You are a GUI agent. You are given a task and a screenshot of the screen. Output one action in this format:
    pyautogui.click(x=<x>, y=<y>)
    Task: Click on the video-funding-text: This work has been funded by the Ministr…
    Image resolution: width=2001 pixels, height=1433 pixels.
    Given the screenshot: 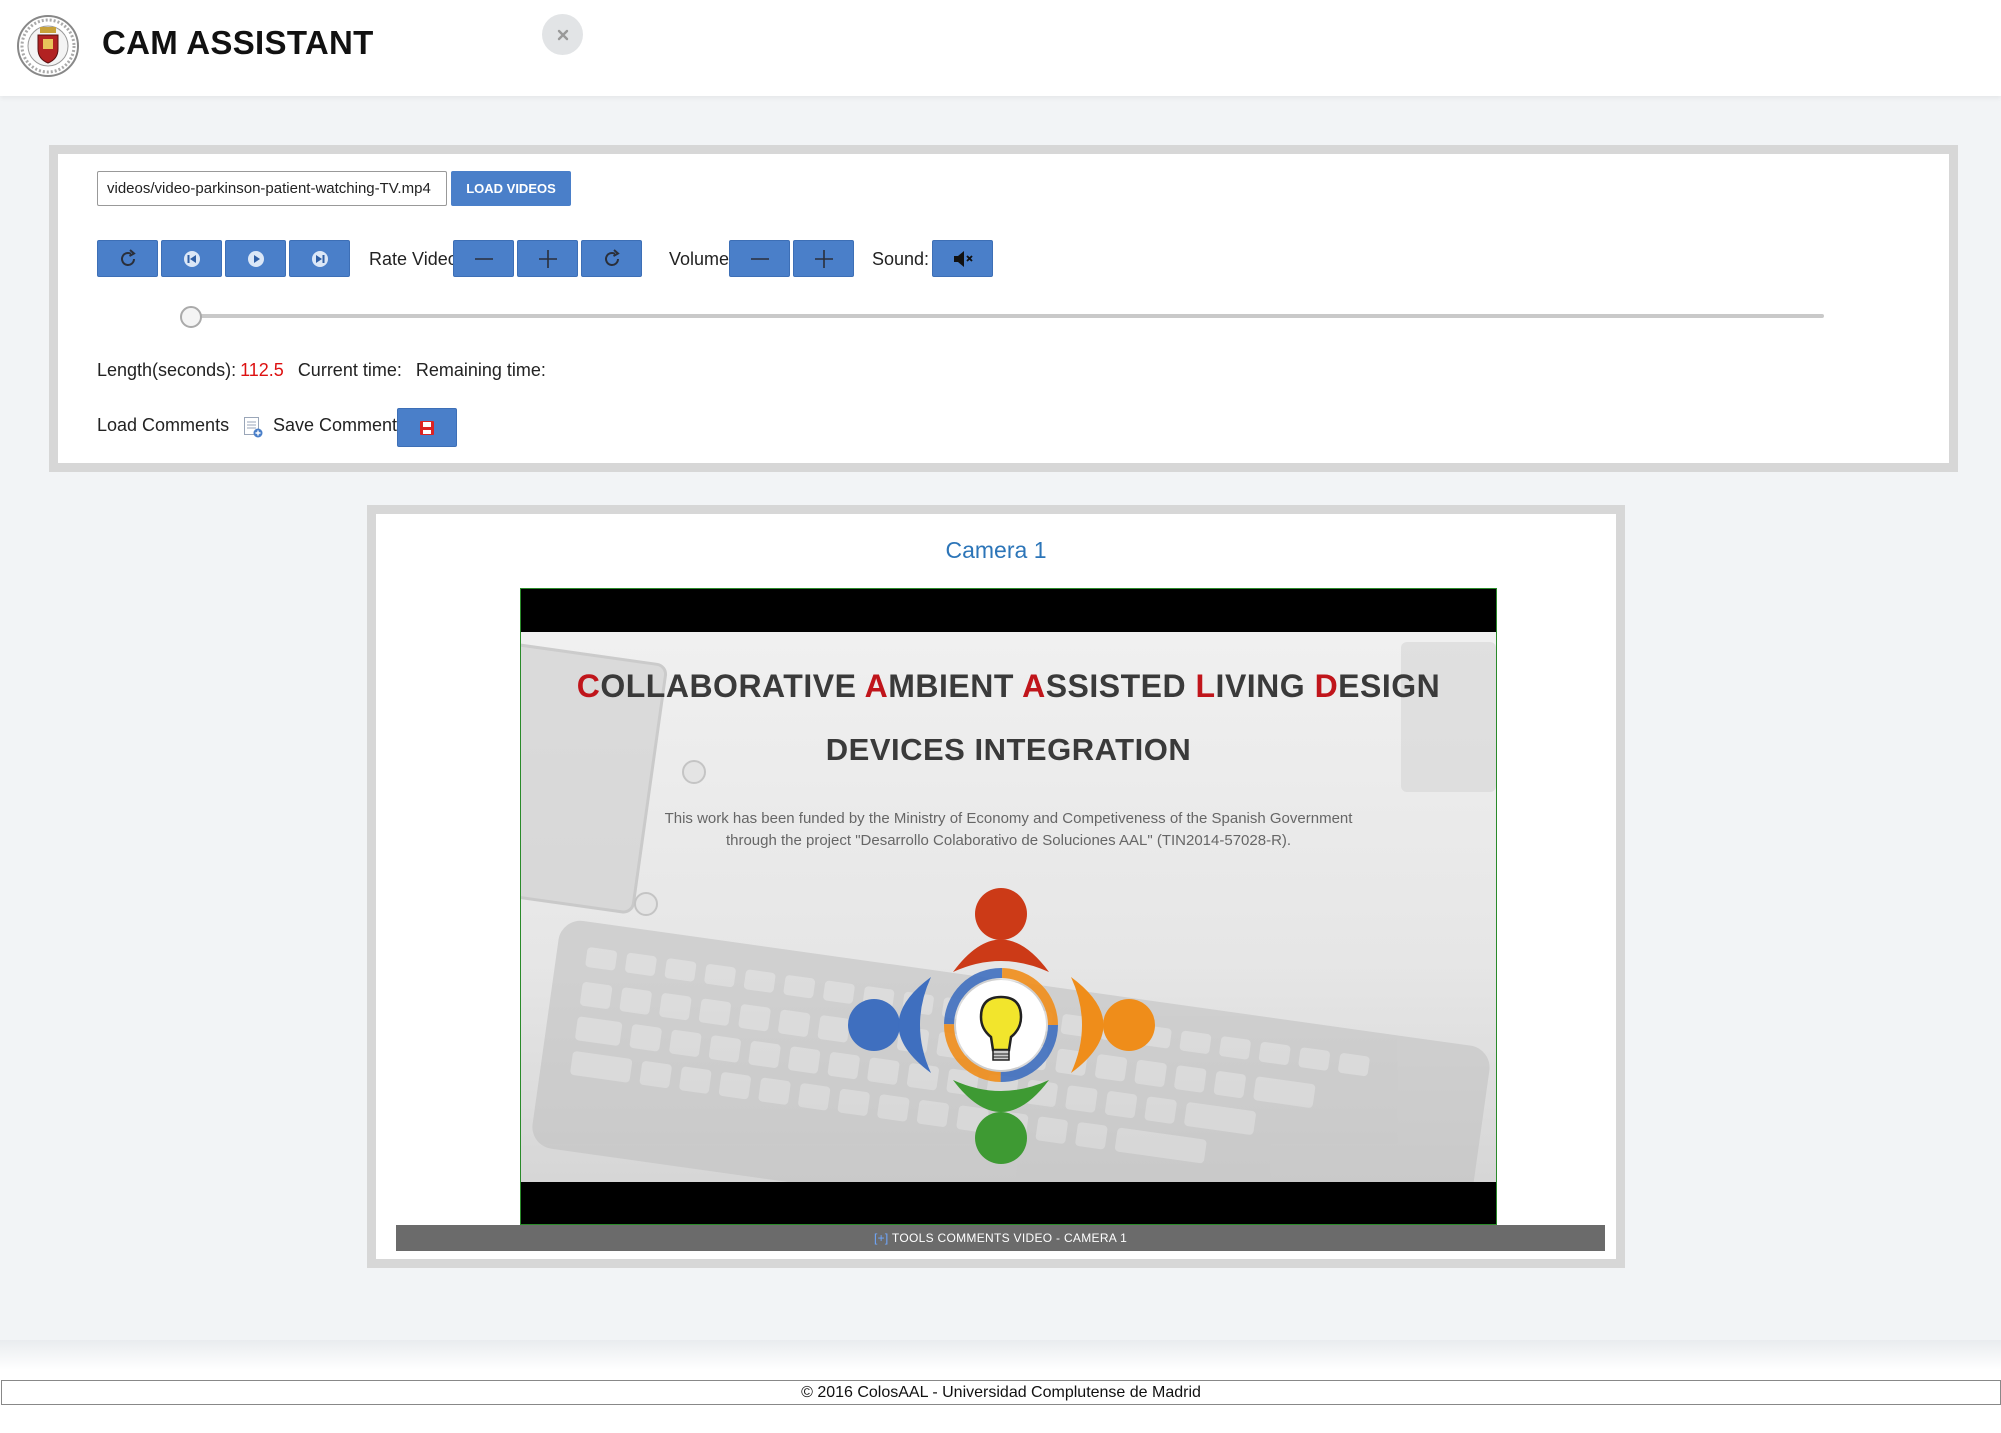 What is the action you would take?
    pyautogui.click(x=1008, y=830)
    